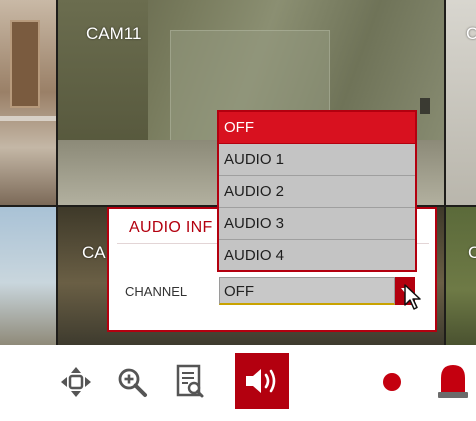 This screenshot has height=421, width=476. Describe the element at coordinates (412, 297) in the screenshot. I see `mouse-cursor-icon` at that location.